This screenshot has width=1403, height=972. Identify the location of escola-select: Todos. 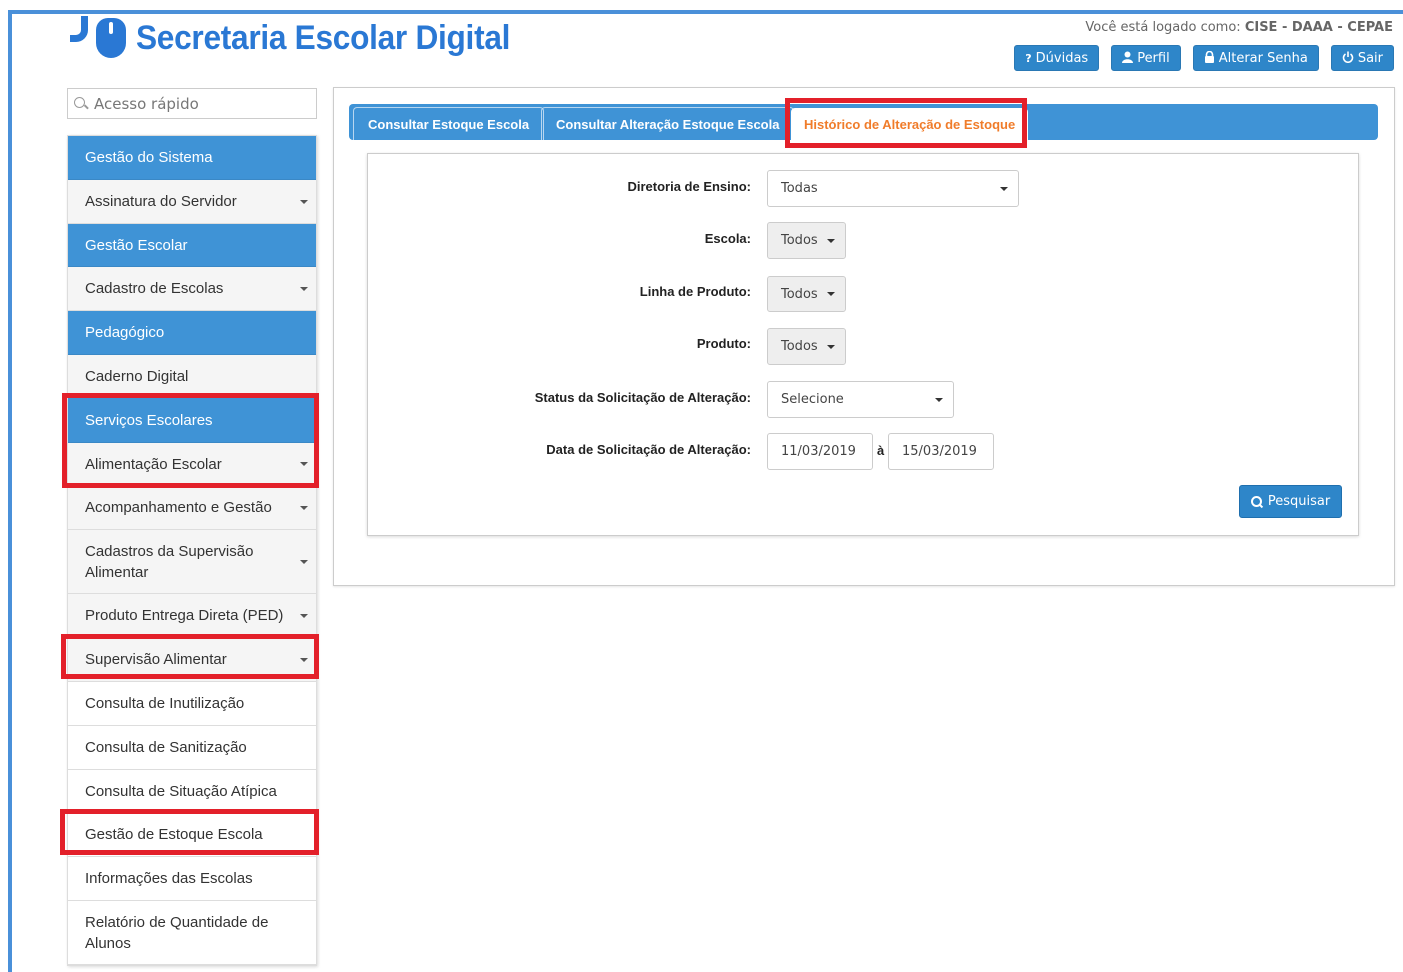
(806, 240).